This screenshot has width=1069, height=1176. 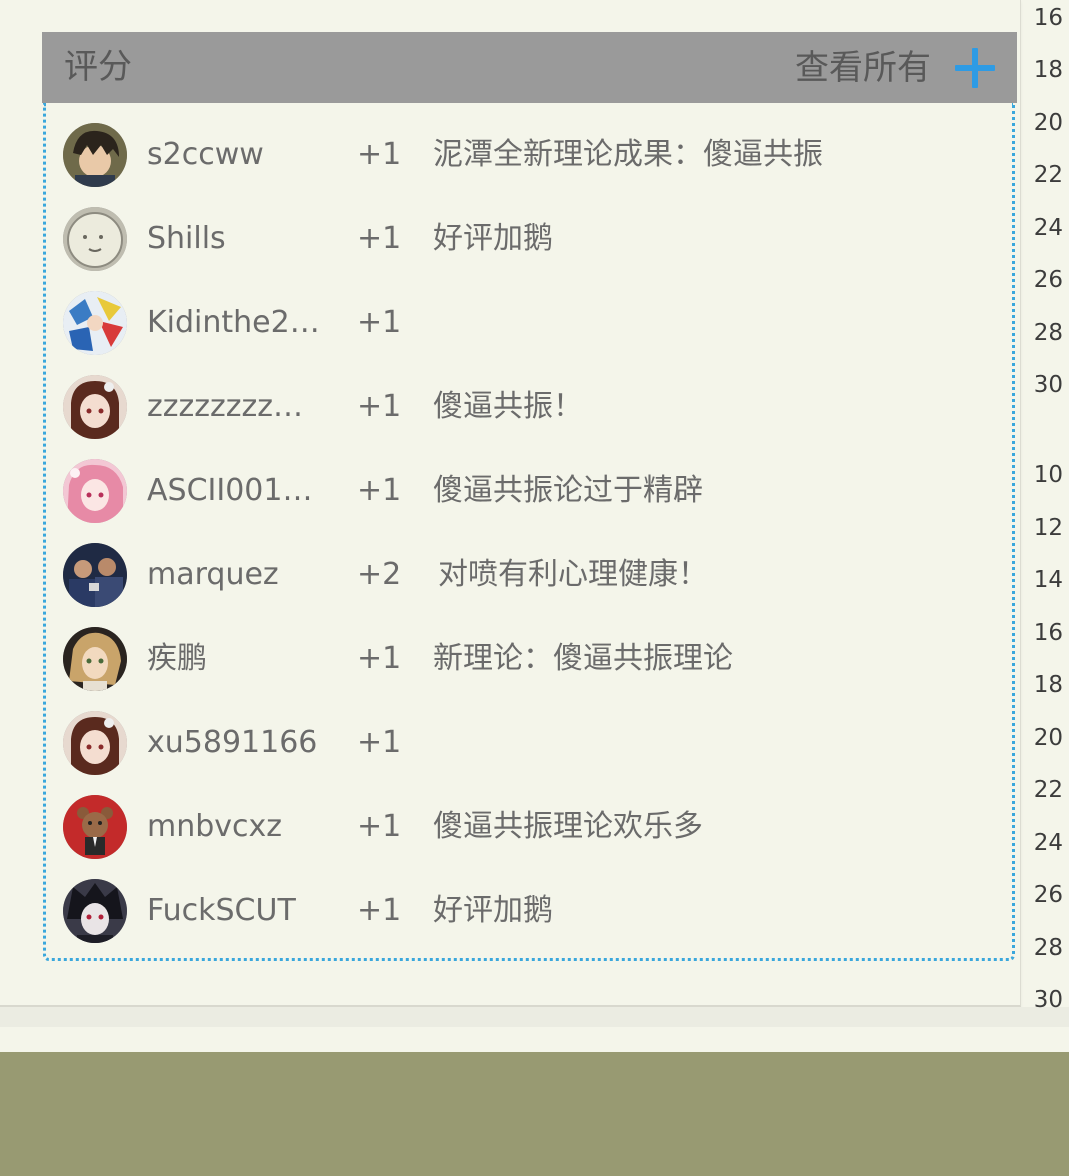 I want to click on score-value: +2, so click(x=379, y=574).